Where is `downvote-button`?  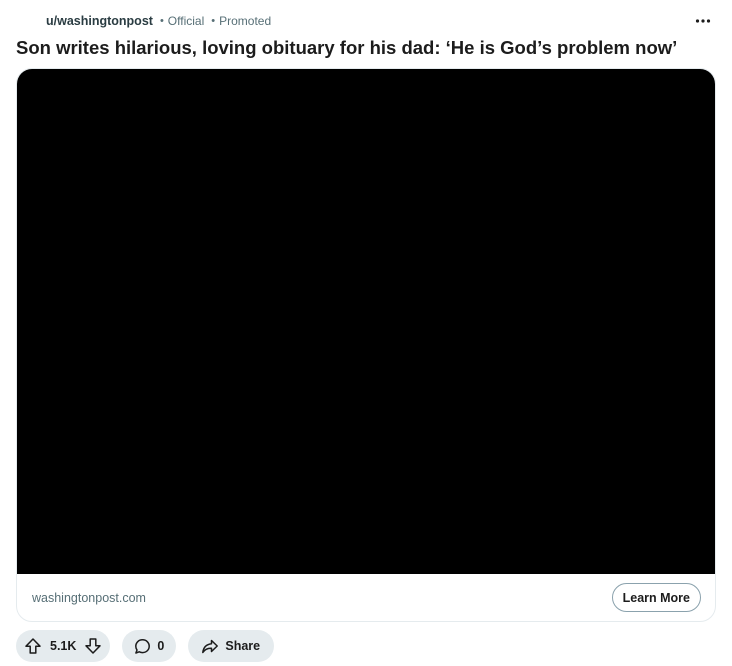
downvote-button is located at coordinates (93, 646).